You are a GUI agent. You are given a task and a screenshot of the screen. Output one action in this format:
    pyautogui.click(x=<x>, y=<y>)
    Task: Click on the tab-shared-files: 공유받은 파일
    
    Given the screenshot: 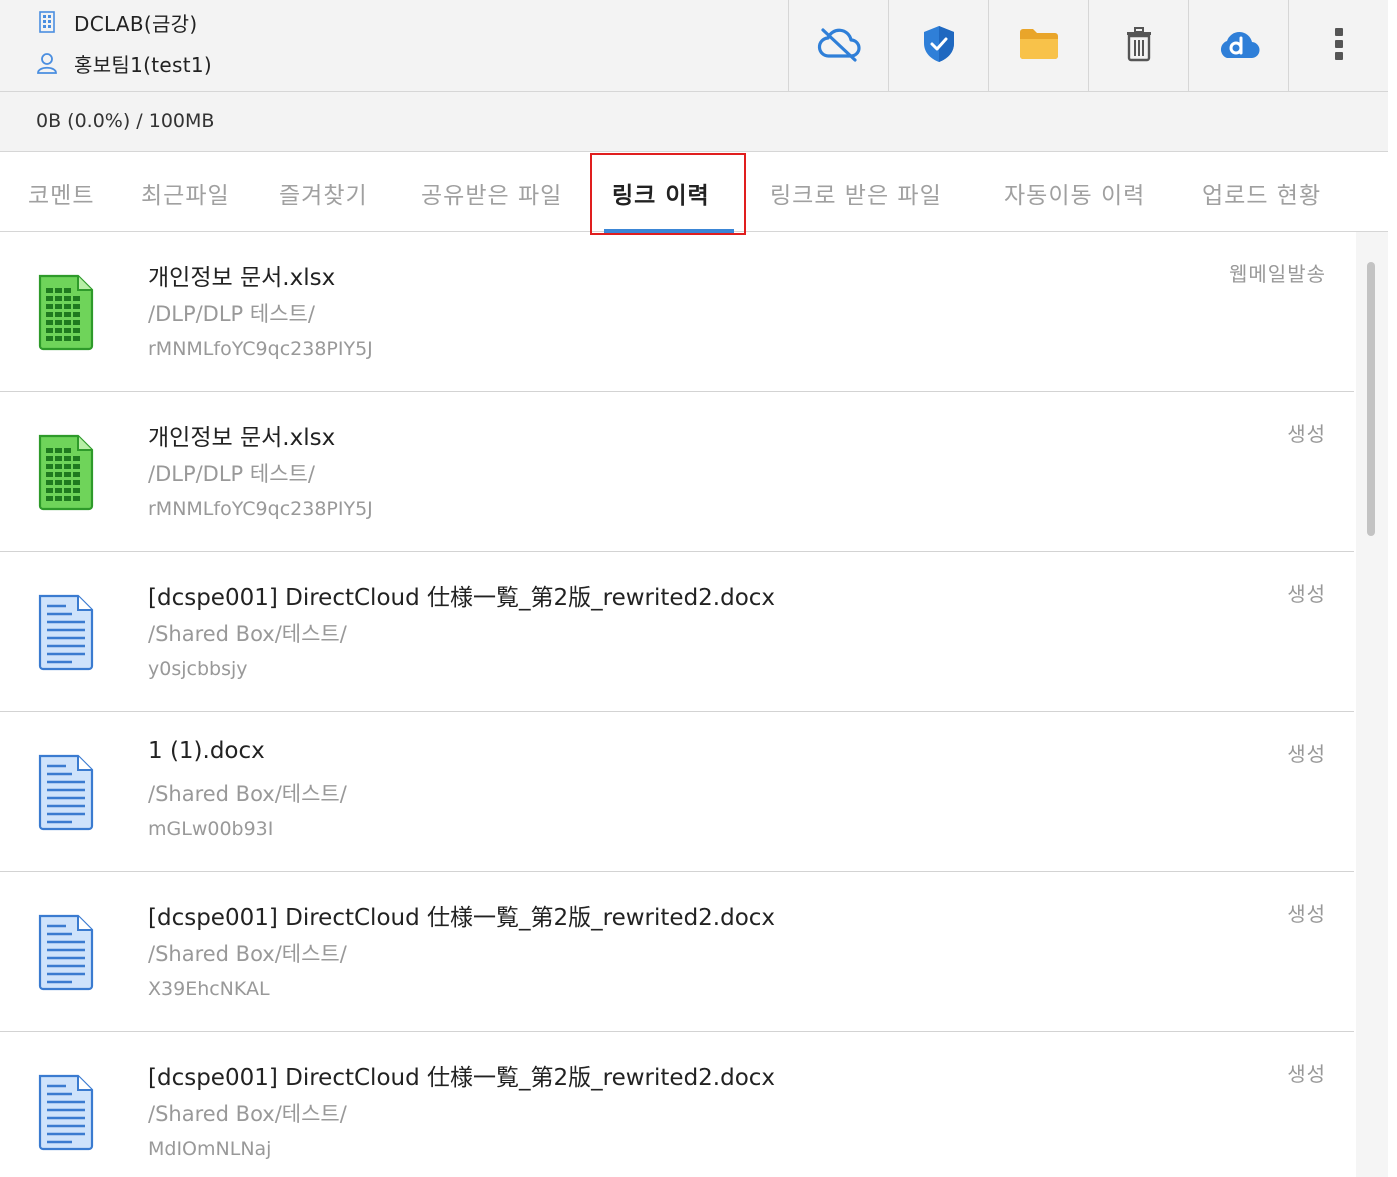 What is the action you would take?
    pyautogui.click(x=491, y=193)
    